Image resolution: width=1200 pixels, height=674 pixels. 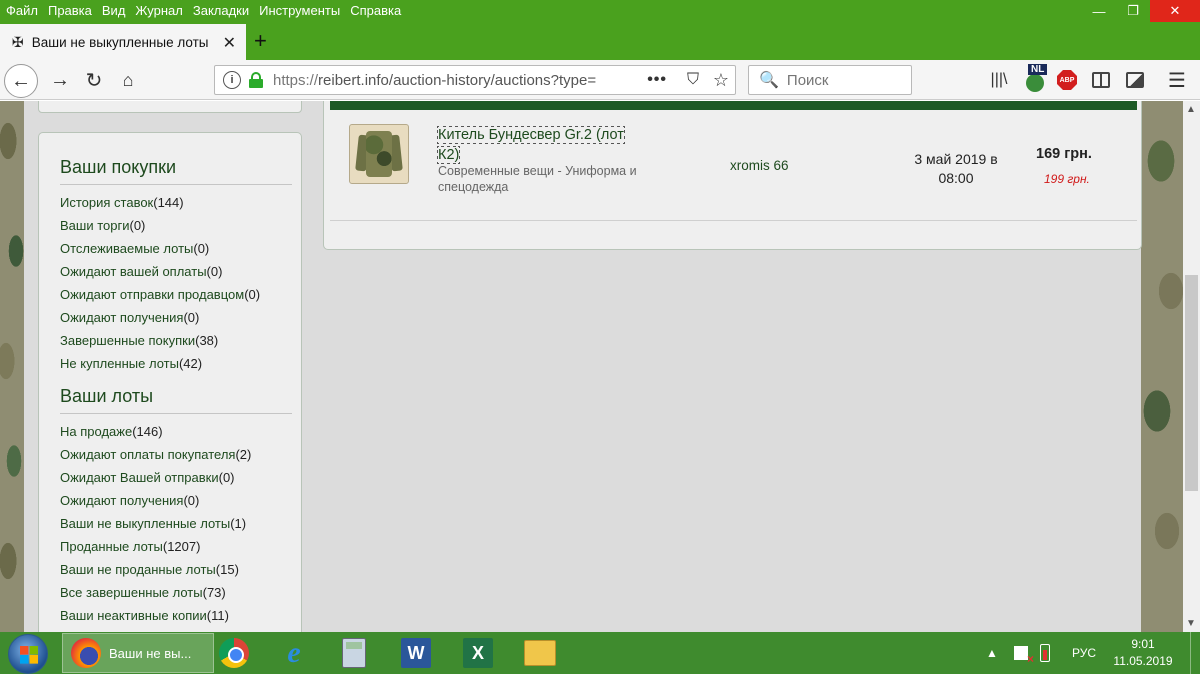 What do you see at coordinates (1045, 653) in the screenshot?
I see `battery-icon` at bounding box center [1045, 653].